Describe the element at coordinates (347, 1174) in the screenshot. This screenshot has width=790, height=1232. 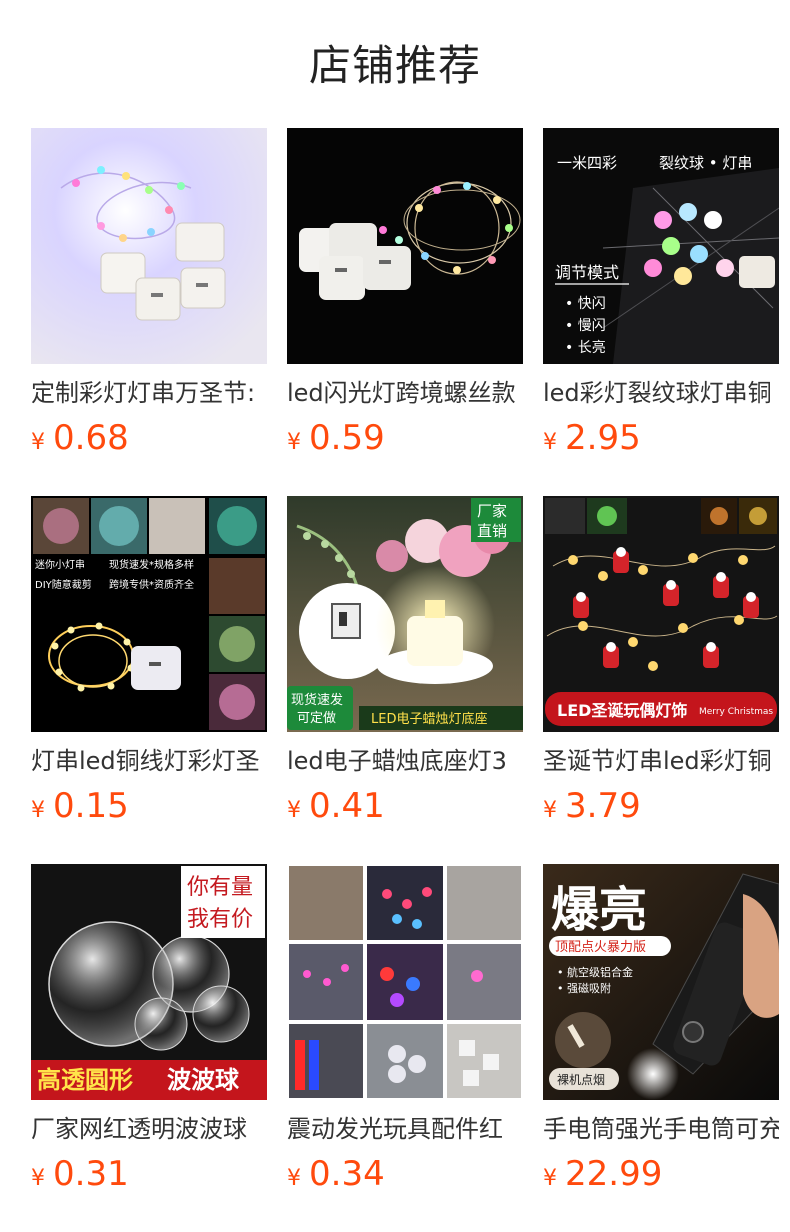
I see `price-value: 0.34` at that location.